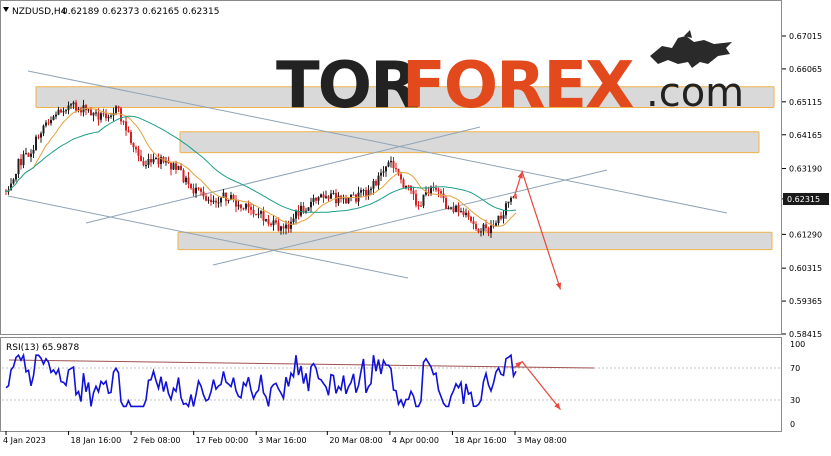 This screenshot has height=456, width=831. I want to click on price-tick-label: 0.60315, so click(805, 268).